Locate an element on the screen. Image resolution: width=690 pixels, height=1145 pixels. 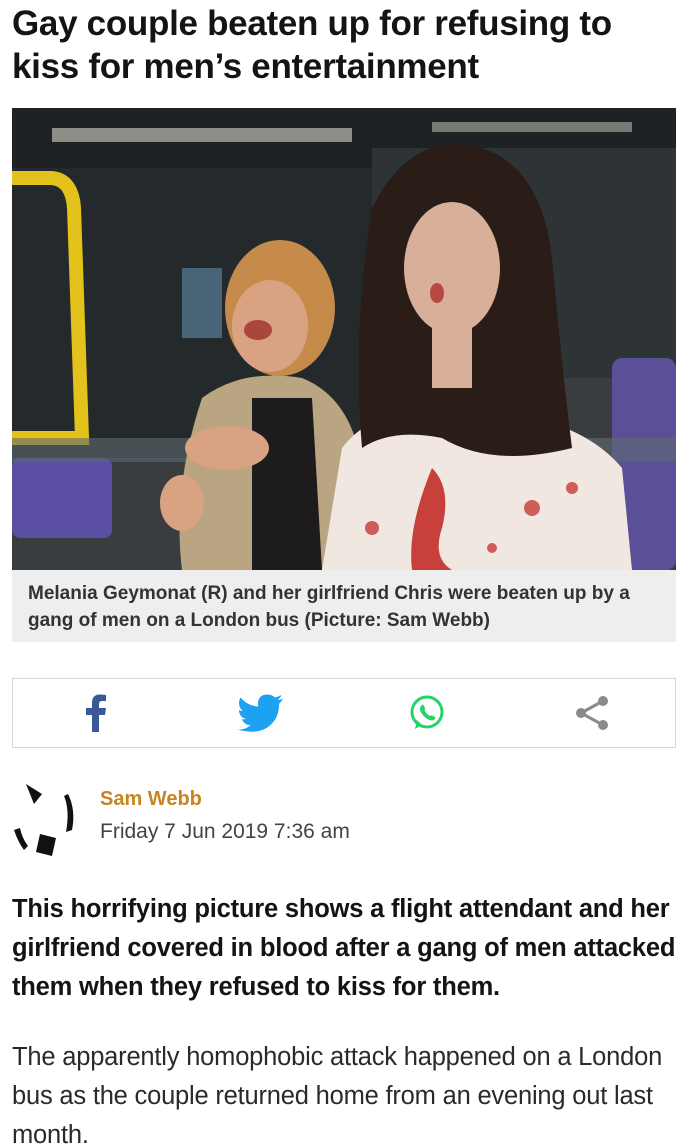
author-logo is located at coordinates (47, 819).